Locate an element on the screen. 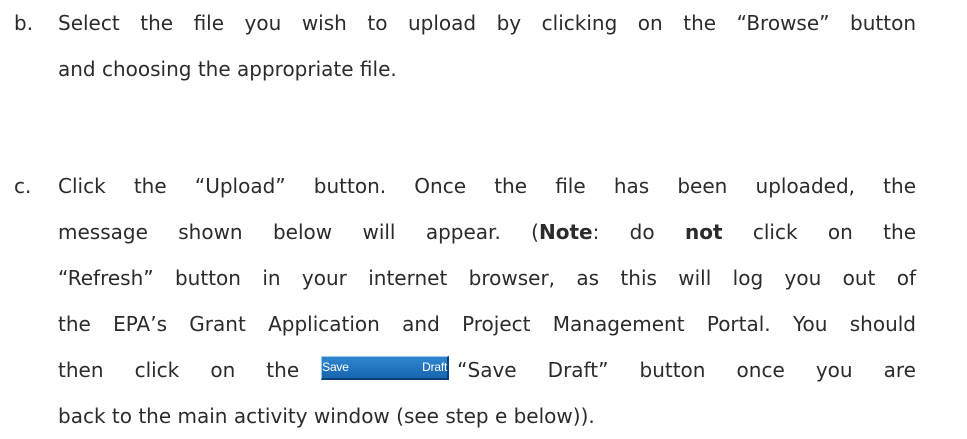 This screenshot has width=967, height=439. not-bold: not is located at coordinates (703, 232).